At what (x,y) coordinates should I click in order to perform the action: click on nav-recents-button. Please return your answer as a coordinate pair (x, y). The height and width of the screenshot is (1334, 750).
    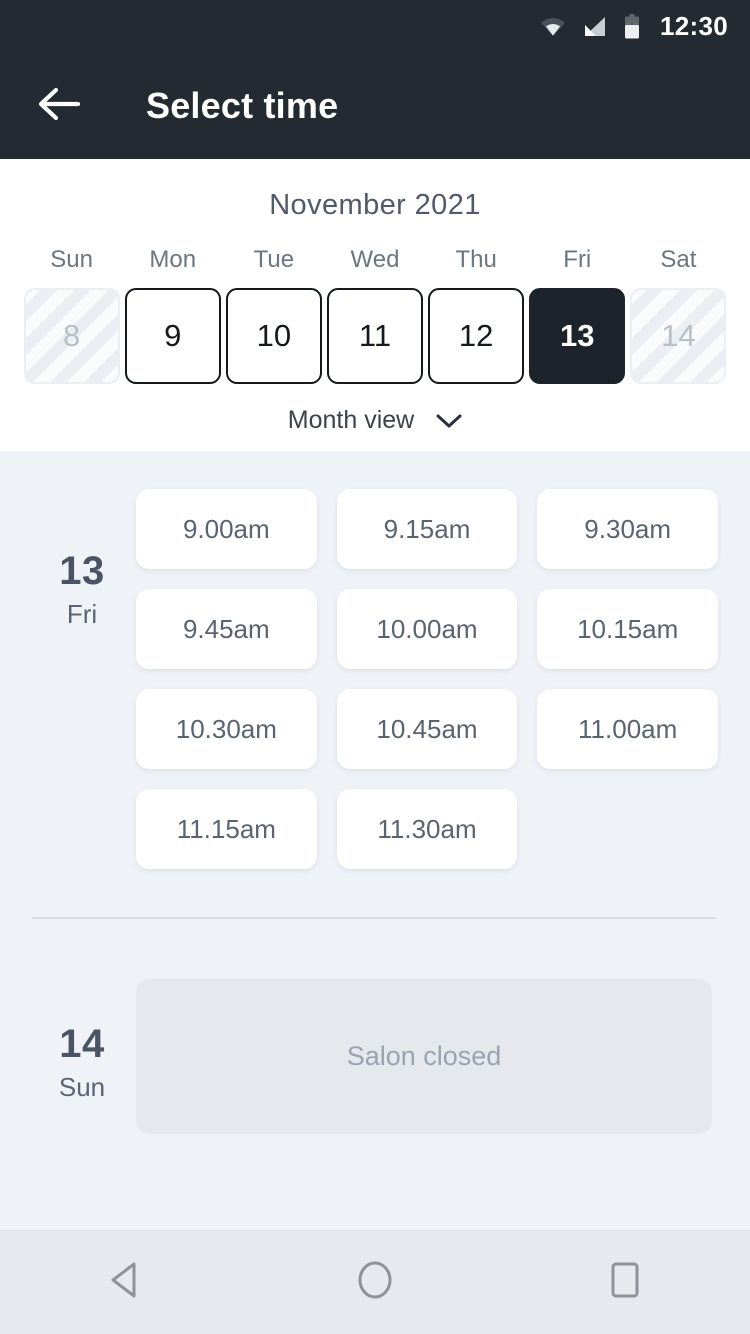
    Looking at the image, I should click on (625, 1282).